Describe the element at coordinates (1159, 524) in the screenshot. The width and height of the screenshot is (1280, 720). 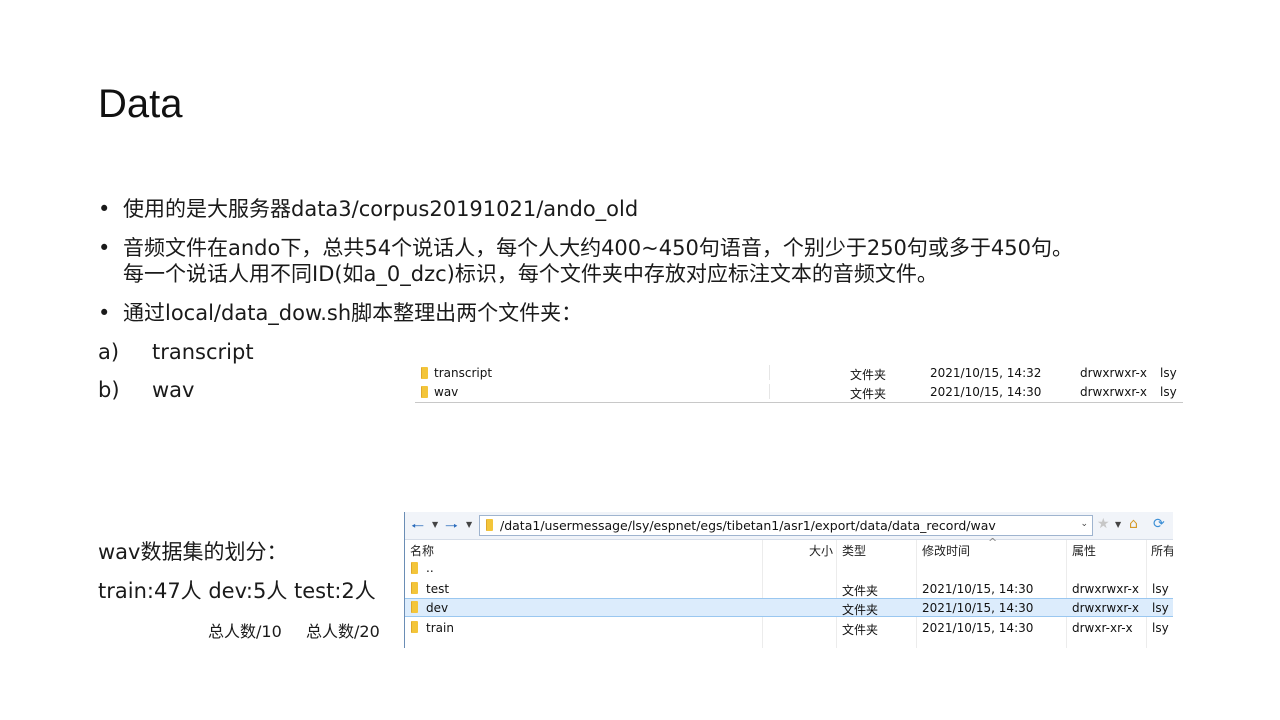
I see `refresh-icon: ⟳` at that location.